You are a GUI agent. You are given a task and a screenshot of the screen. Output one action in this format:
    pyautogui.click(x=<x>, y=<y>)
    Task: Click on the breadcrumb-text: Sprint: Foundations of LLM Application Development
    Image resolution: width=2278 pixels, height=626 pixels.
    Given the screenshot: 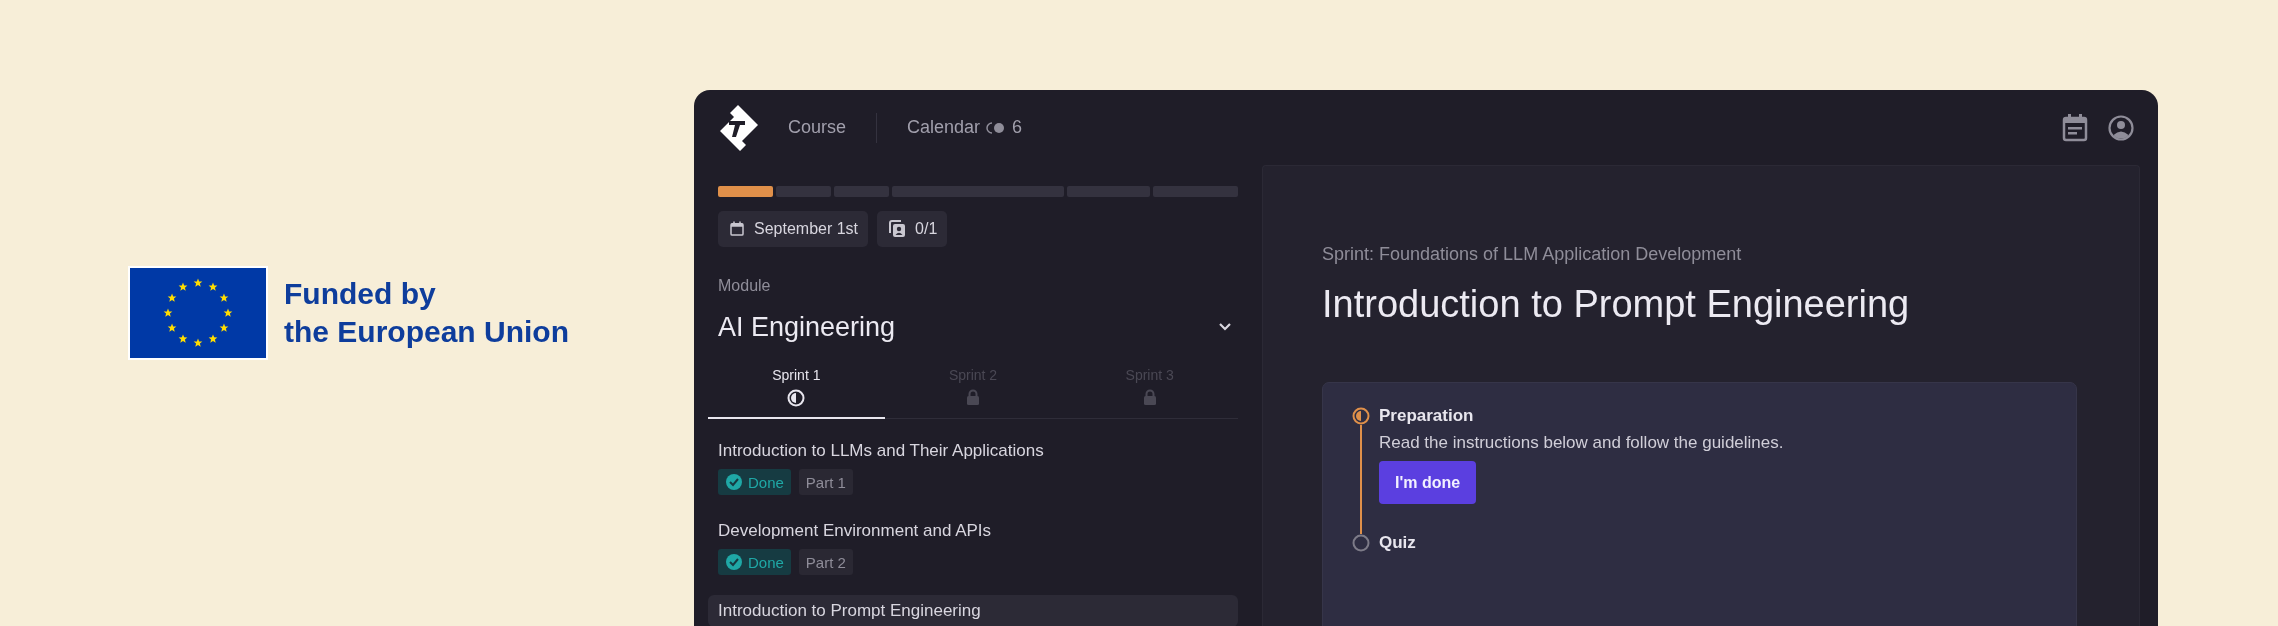 What is the action you would take?
    pyautogui.click(x=1532, y=254)
    